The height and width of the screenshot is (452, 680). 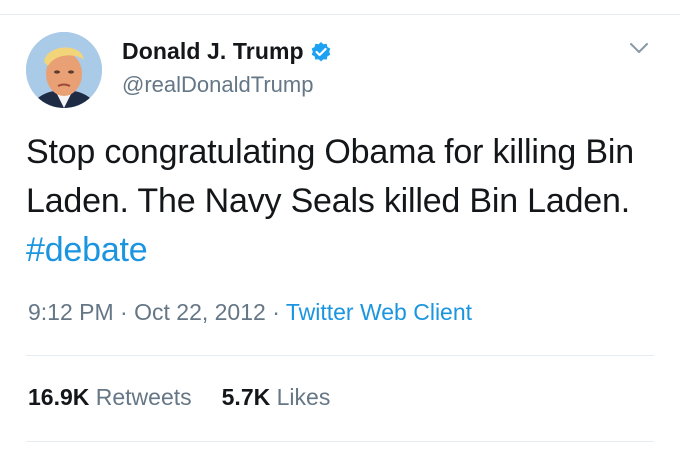 What do you see at coordinates (639, 48) in the screenshot?
I see `chevron-down-icon` at bounding box center [639, 48].